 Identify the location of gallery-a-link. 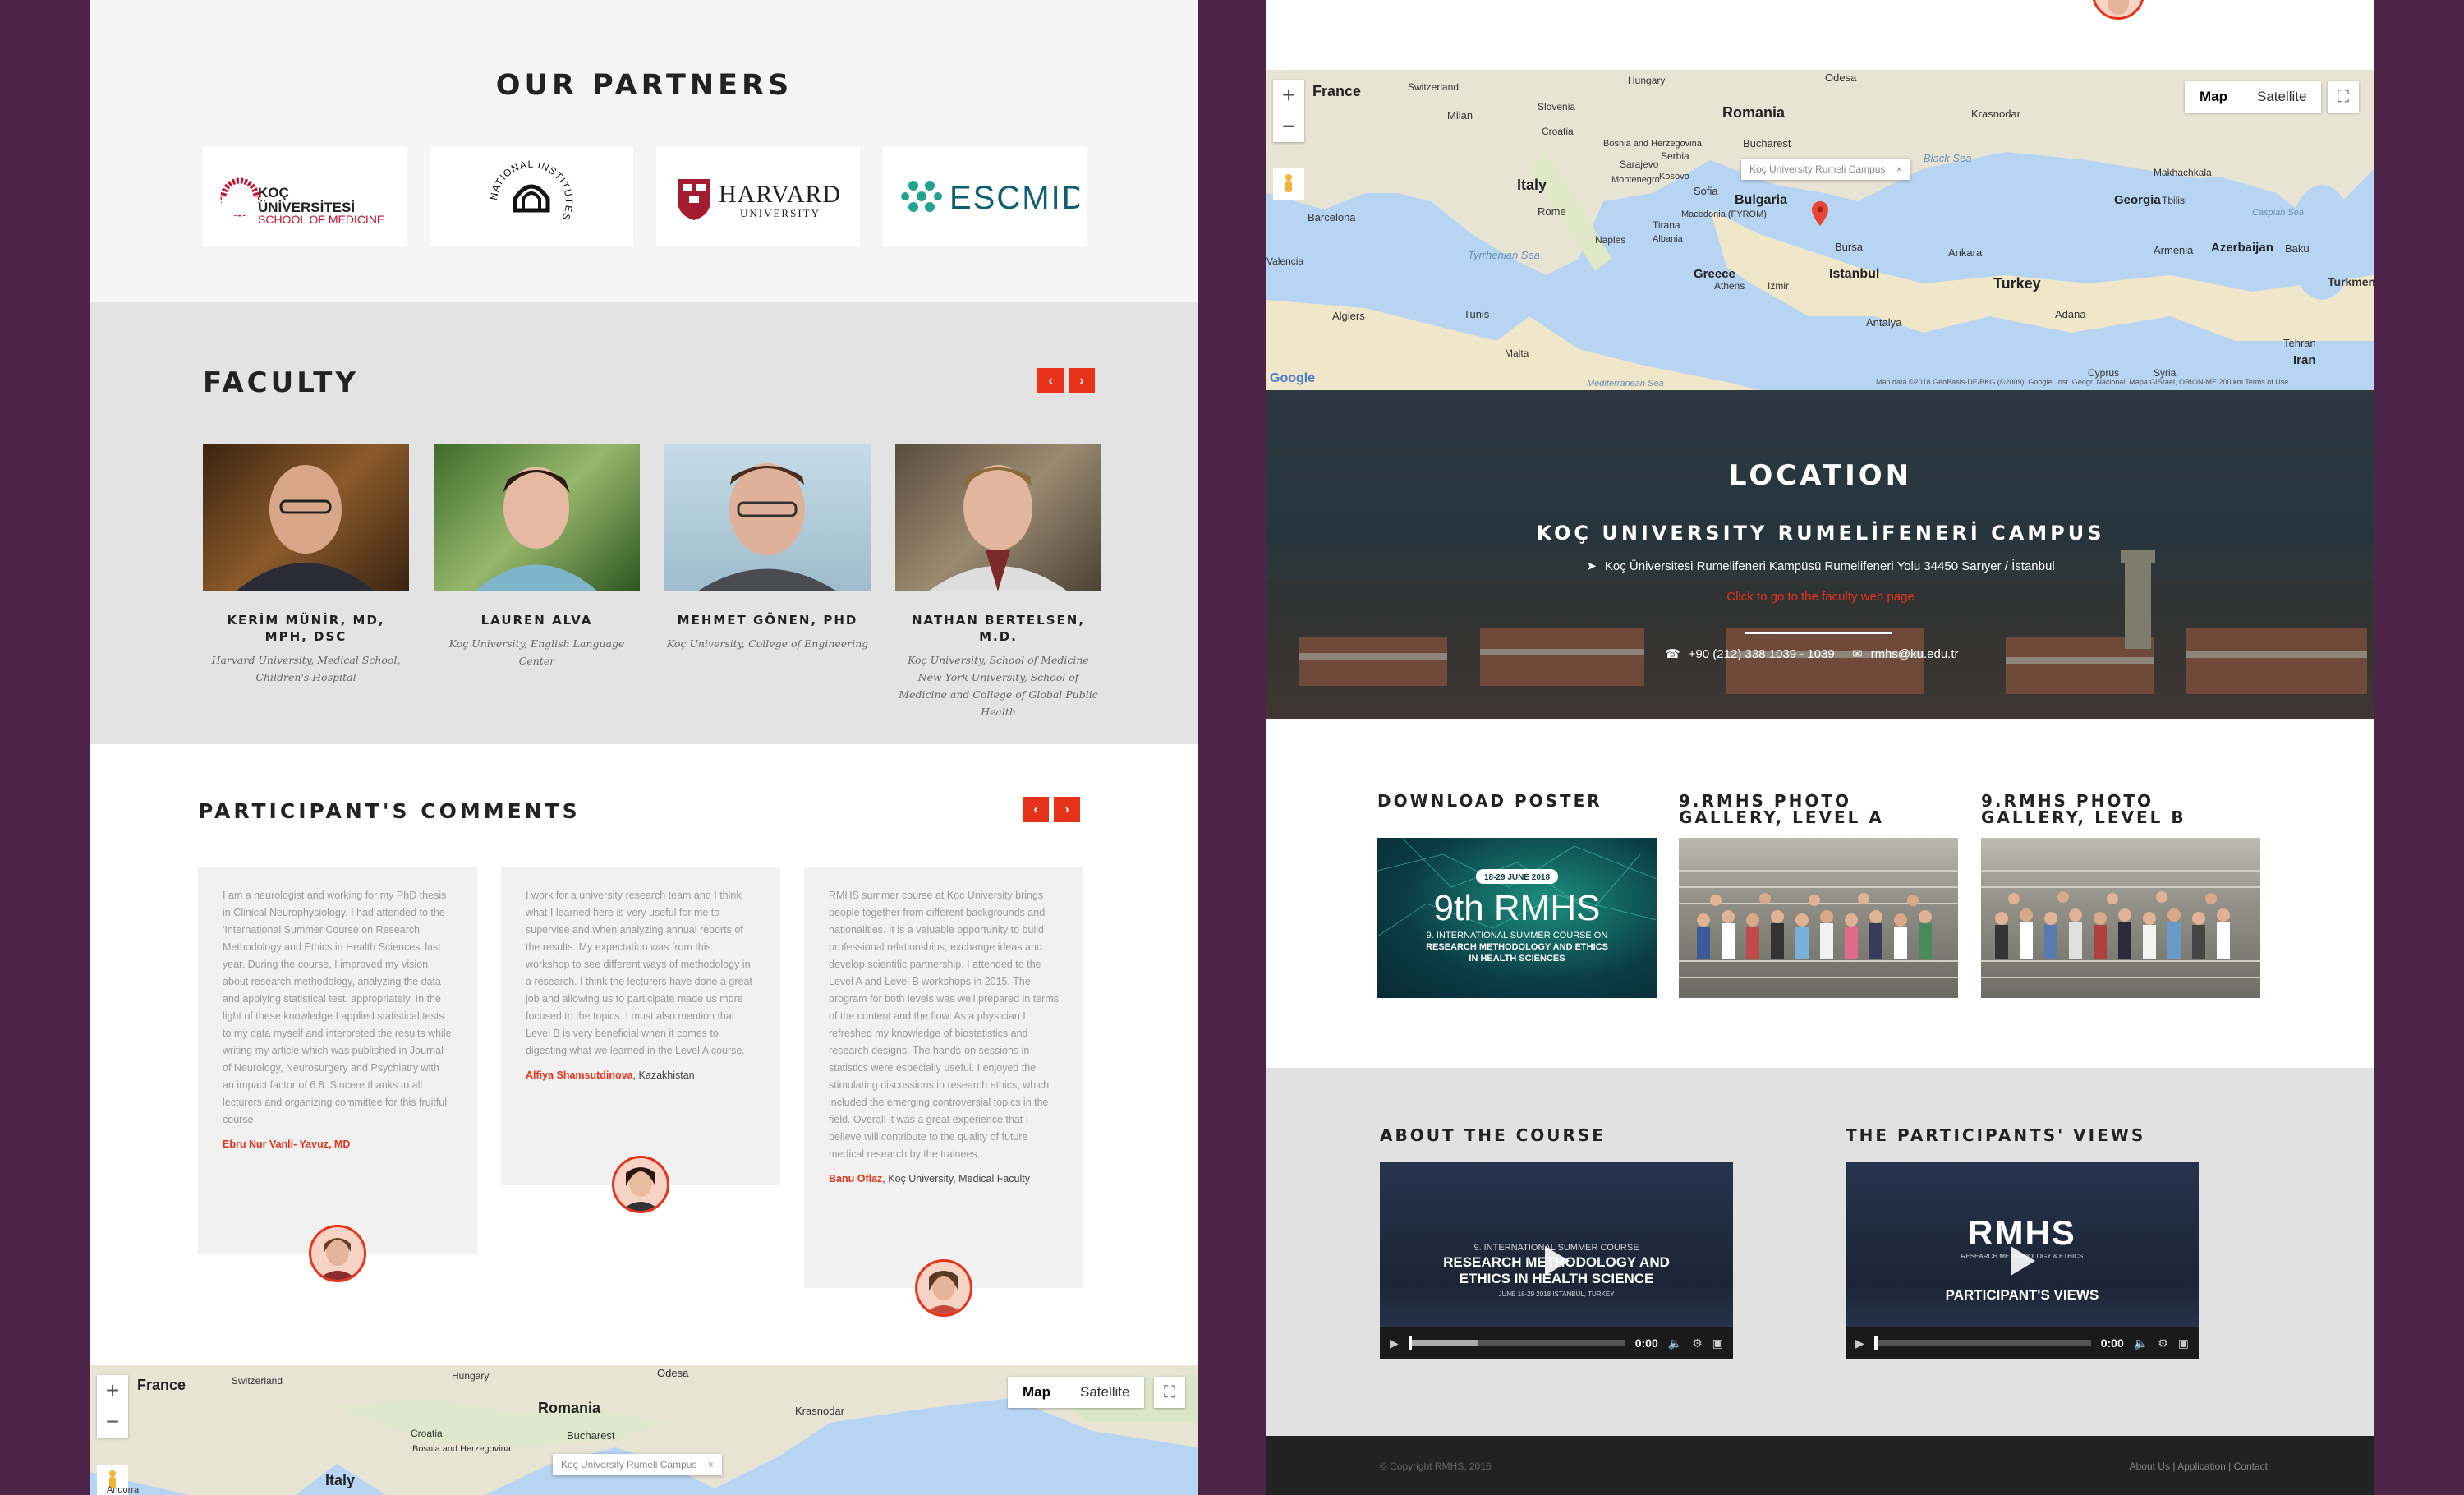
(1818, 918).